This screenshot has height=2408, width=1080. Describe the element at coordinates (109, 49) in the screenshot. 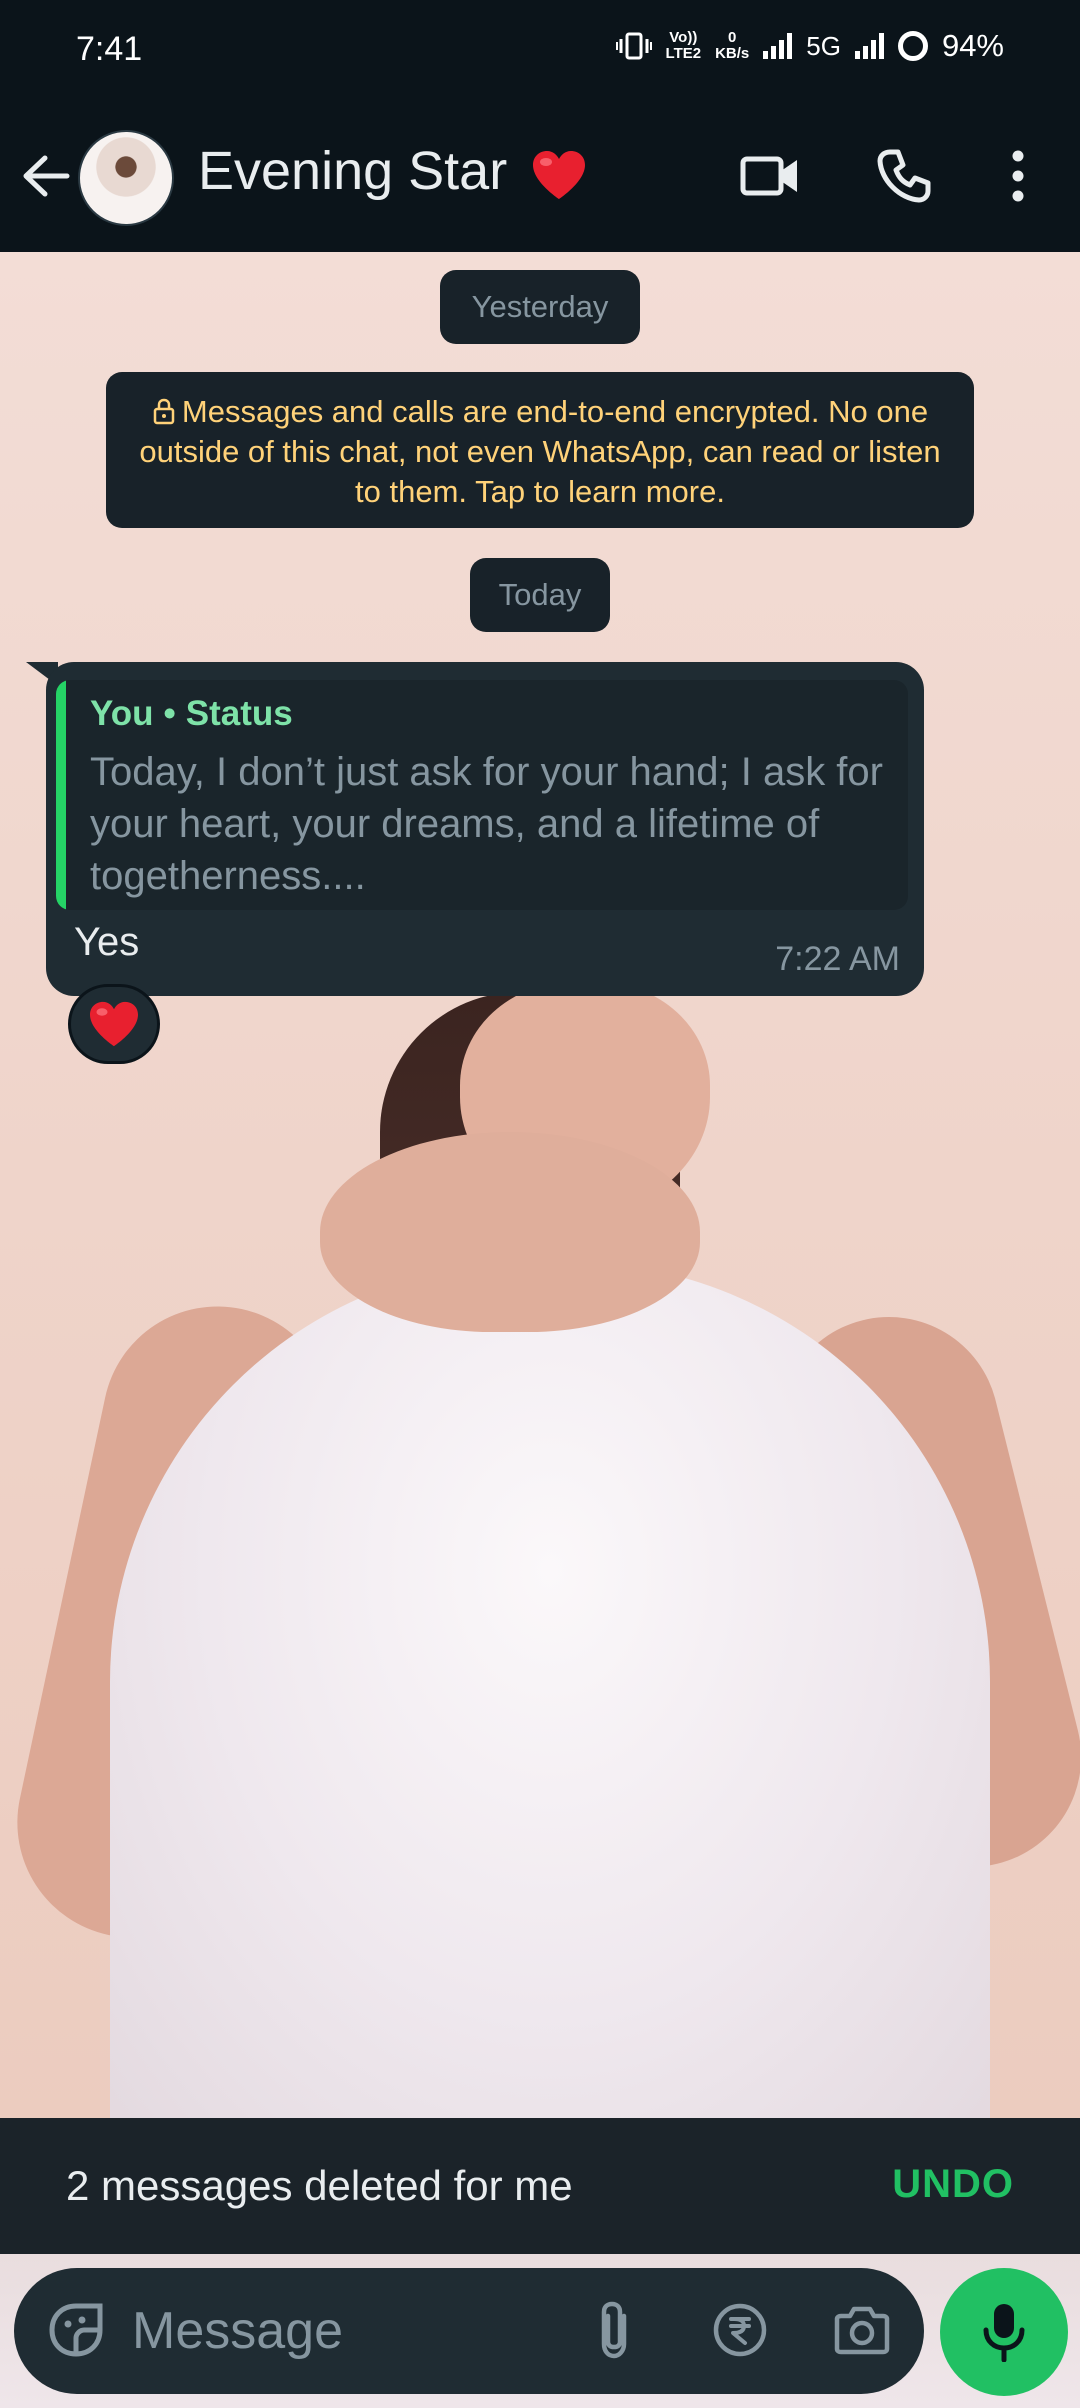

I see `status-time: 7:41` at that location.